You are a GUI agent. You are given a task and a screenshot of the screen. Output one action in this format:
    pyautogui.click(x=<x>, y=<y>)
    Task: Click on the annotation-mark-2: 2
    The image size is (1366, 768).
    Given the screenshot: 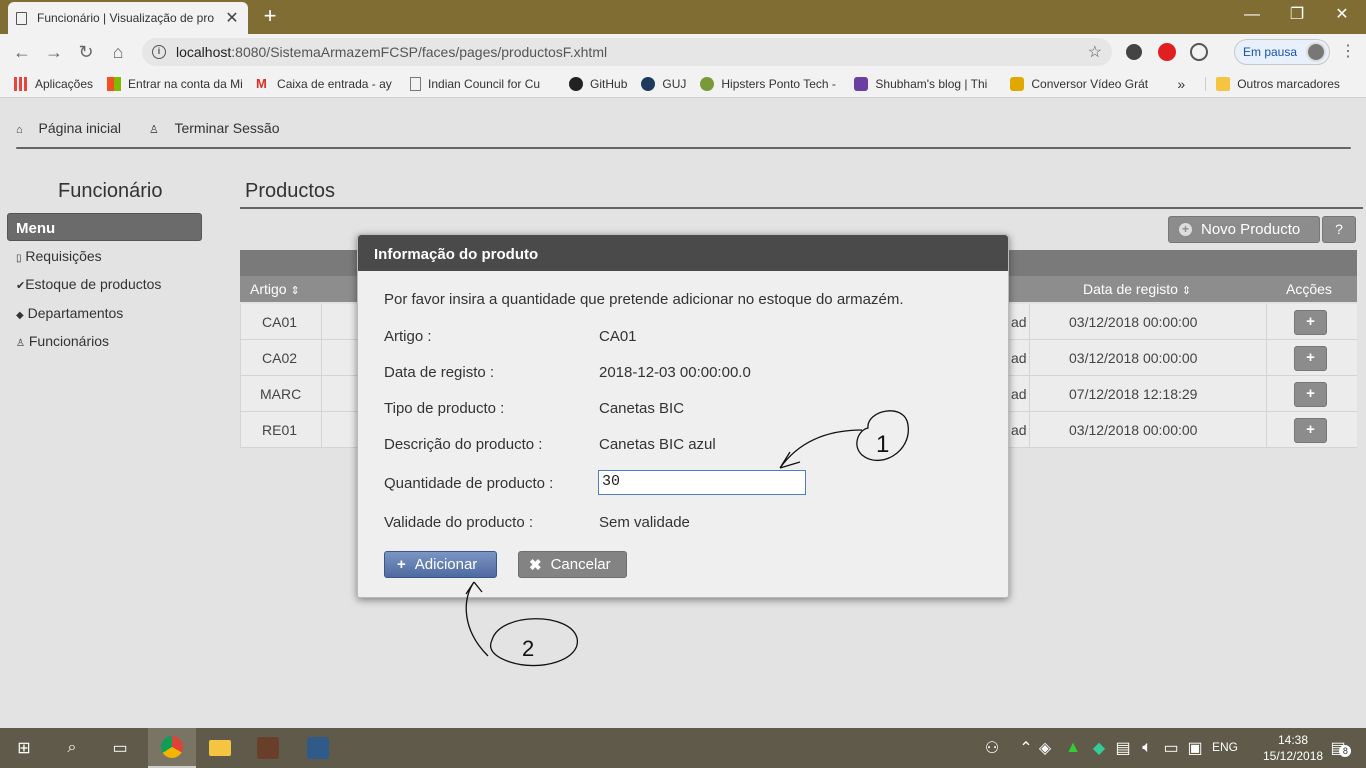 What is the action you would take?
    pyautogui.click(x=528, y=648)
    